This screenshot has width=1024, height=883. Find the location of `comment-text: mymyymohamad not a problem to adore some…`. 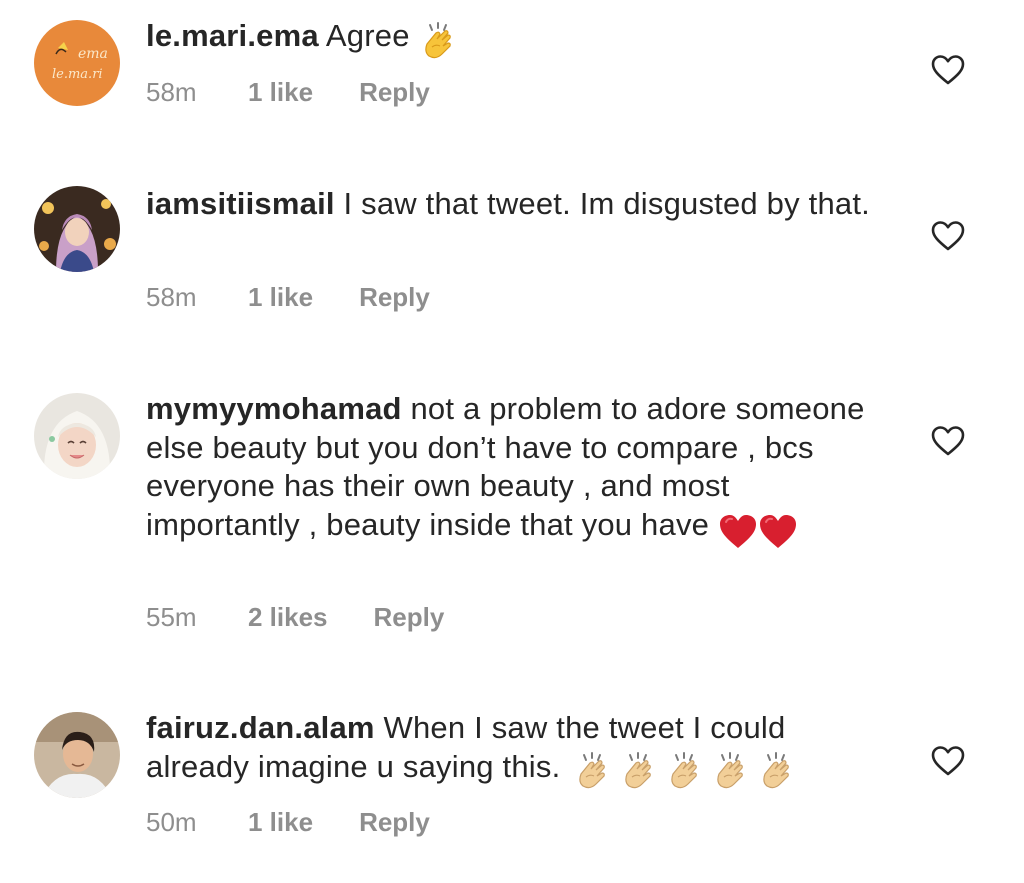

comment-text: mymyymohamad not a problem to adore some… is located at coordinates (511, 470).